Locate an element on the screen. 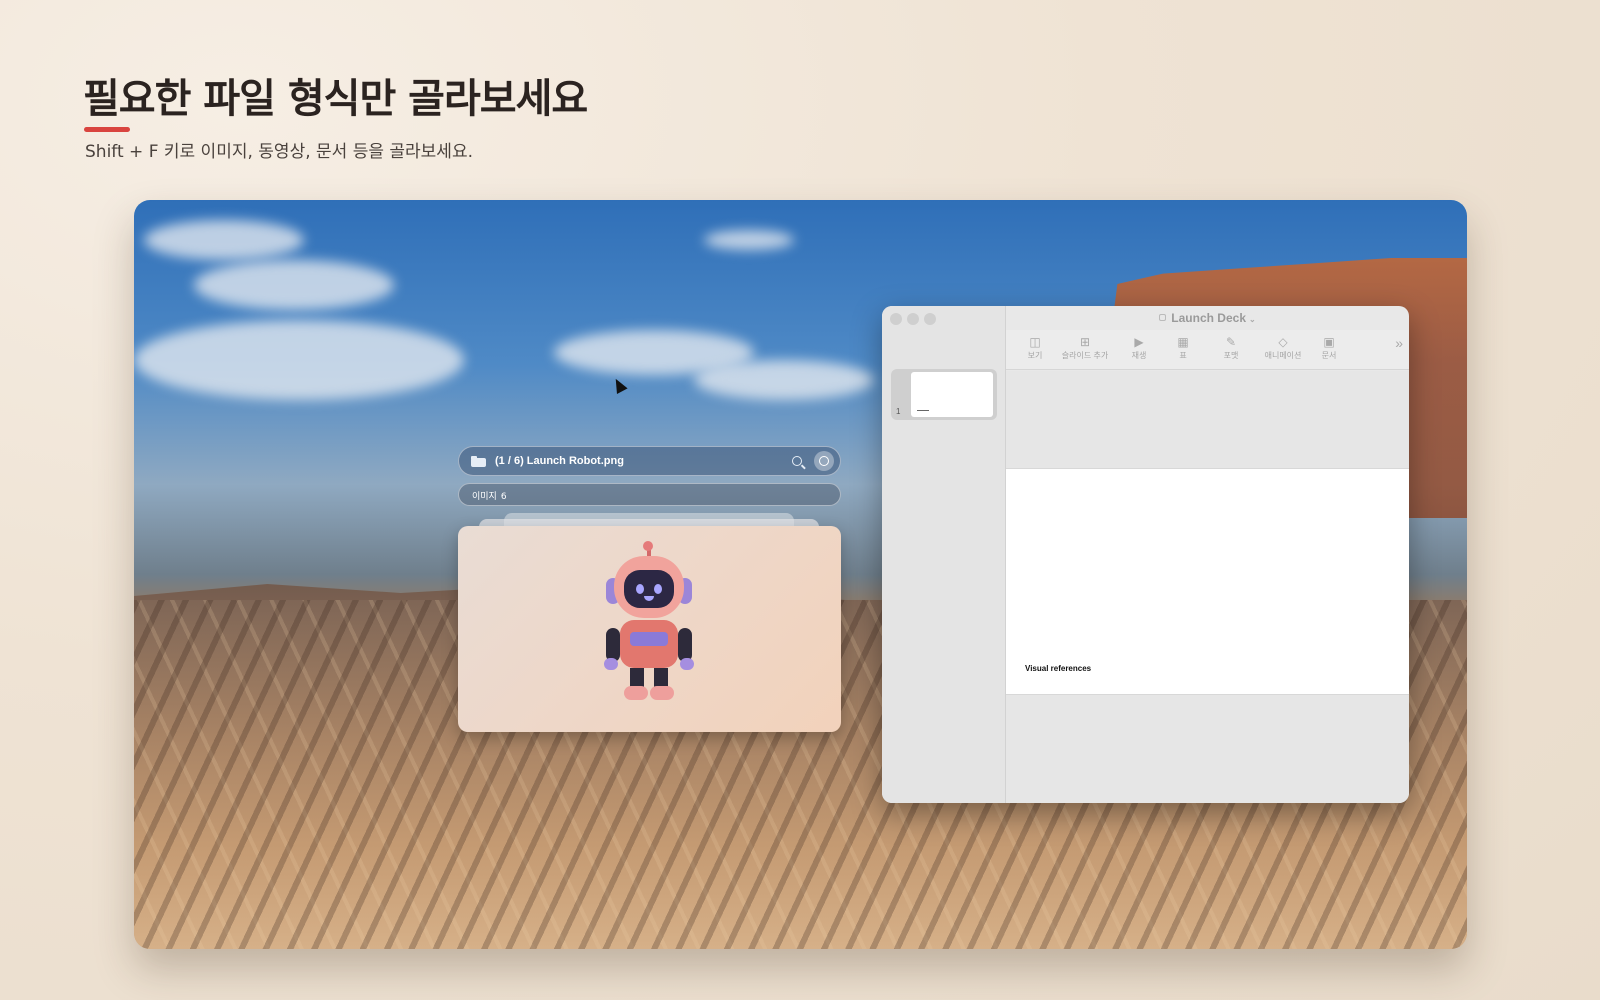 This screenshot has width=1600, height=1000. toolbar-label: 보기 is located at coordinates (1035, 355).